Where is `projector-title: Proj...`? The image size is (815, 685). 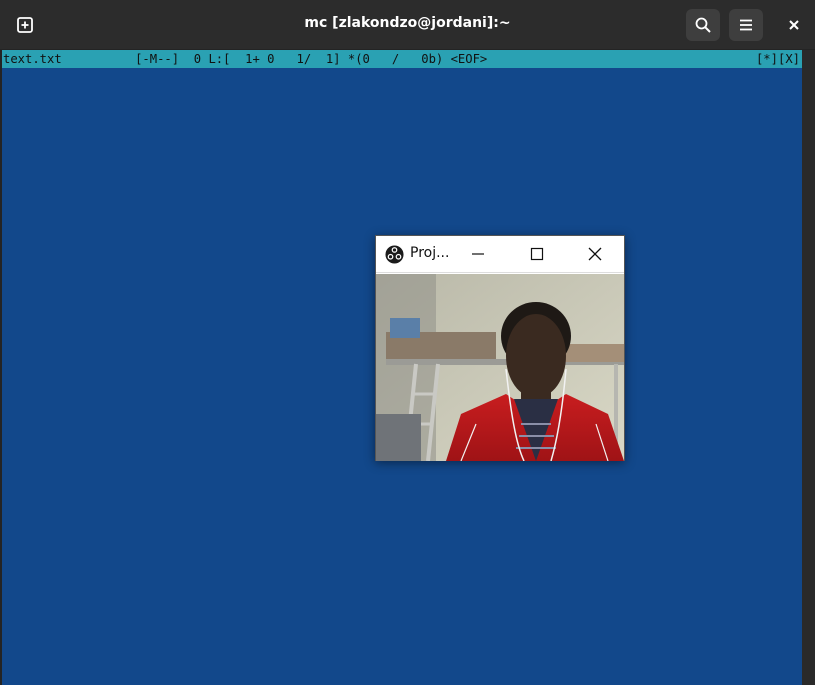
projector-title: Proj... is located at coordinates (430, 253).